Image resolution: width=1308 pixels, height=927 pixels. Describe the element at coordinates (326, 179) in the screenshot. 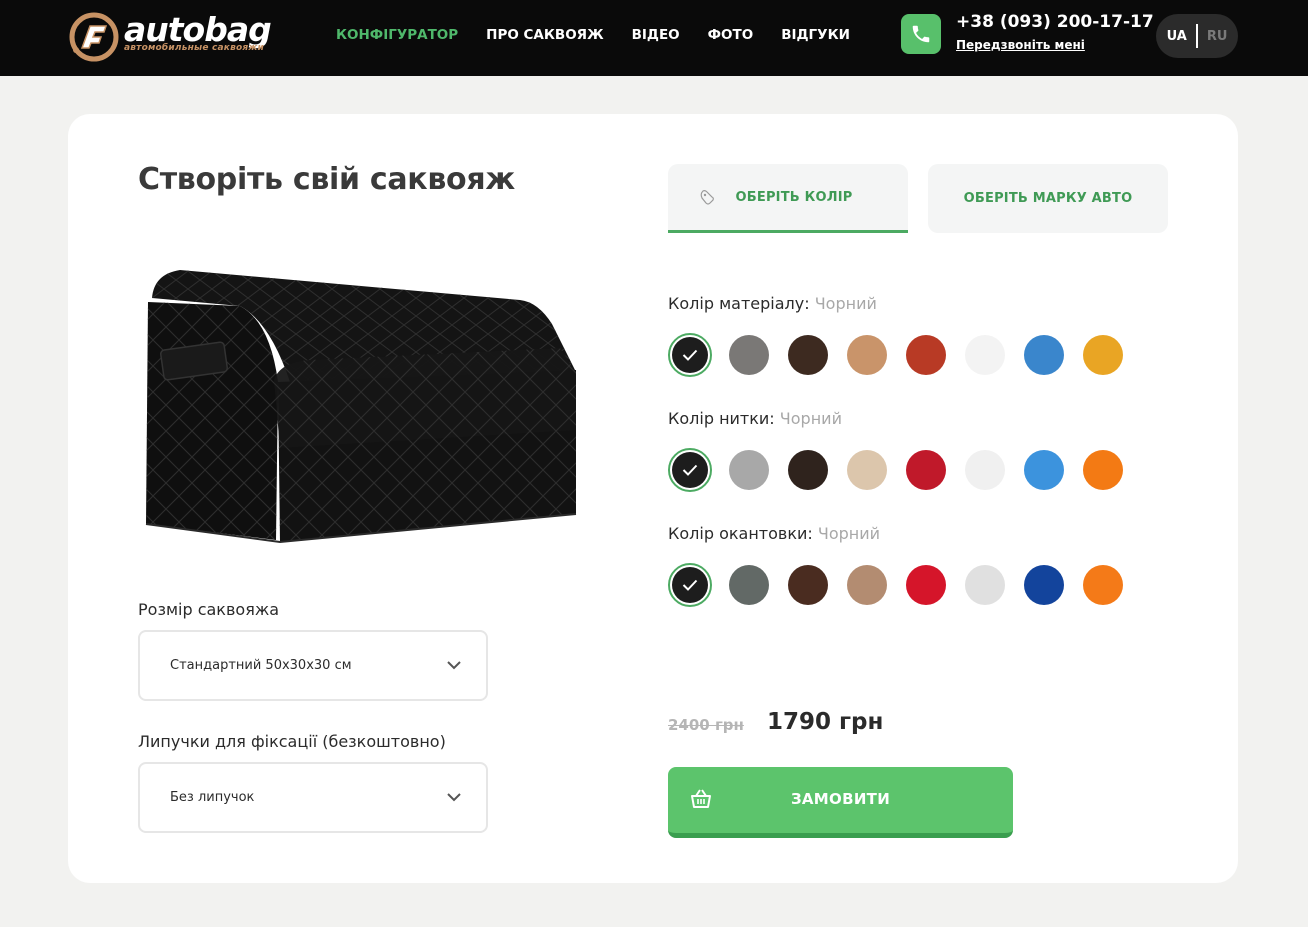

I see `page-title: Створіть свій саквояж` at that location.